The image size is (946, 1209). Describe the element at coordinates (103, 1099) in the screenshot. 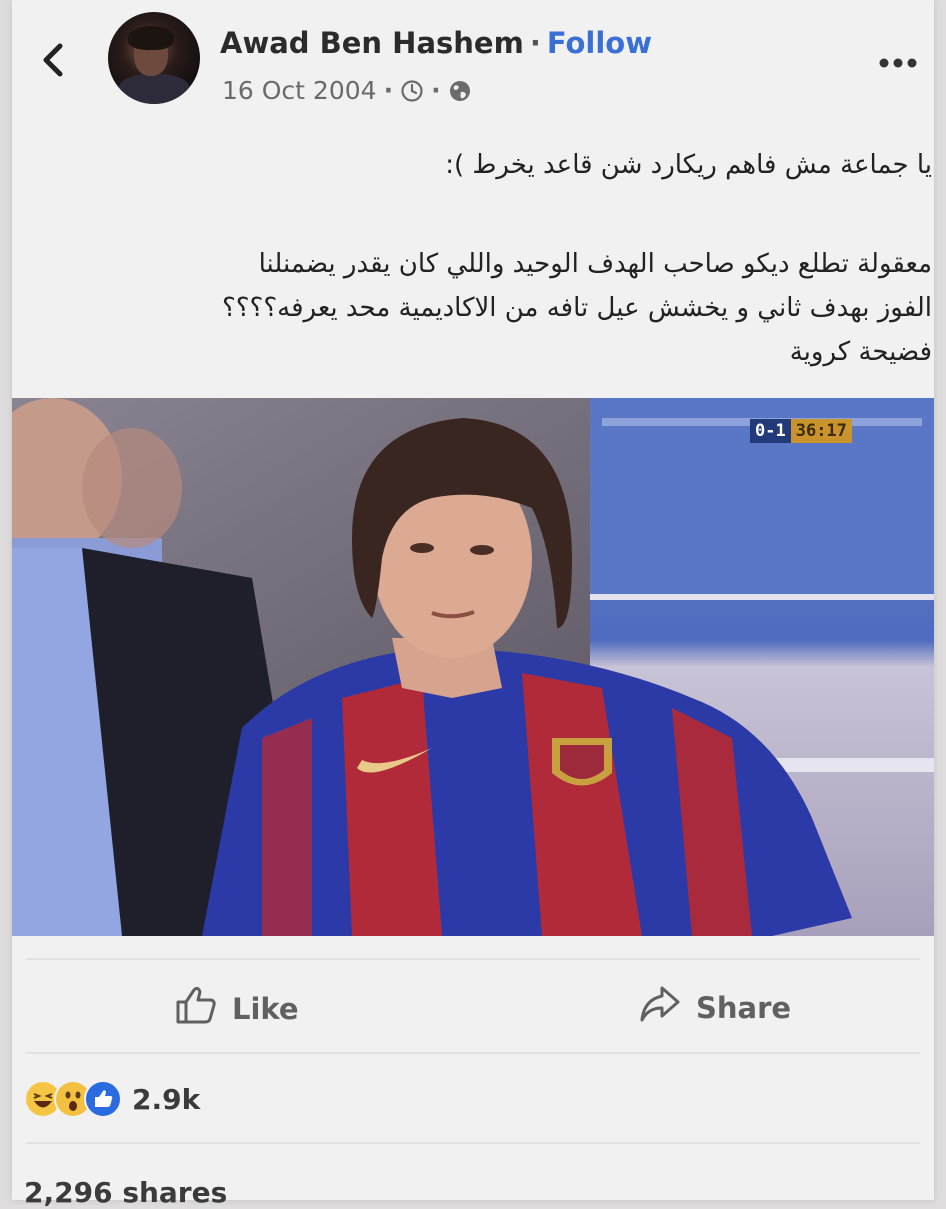

I see `like-reaction-icon` at that location.